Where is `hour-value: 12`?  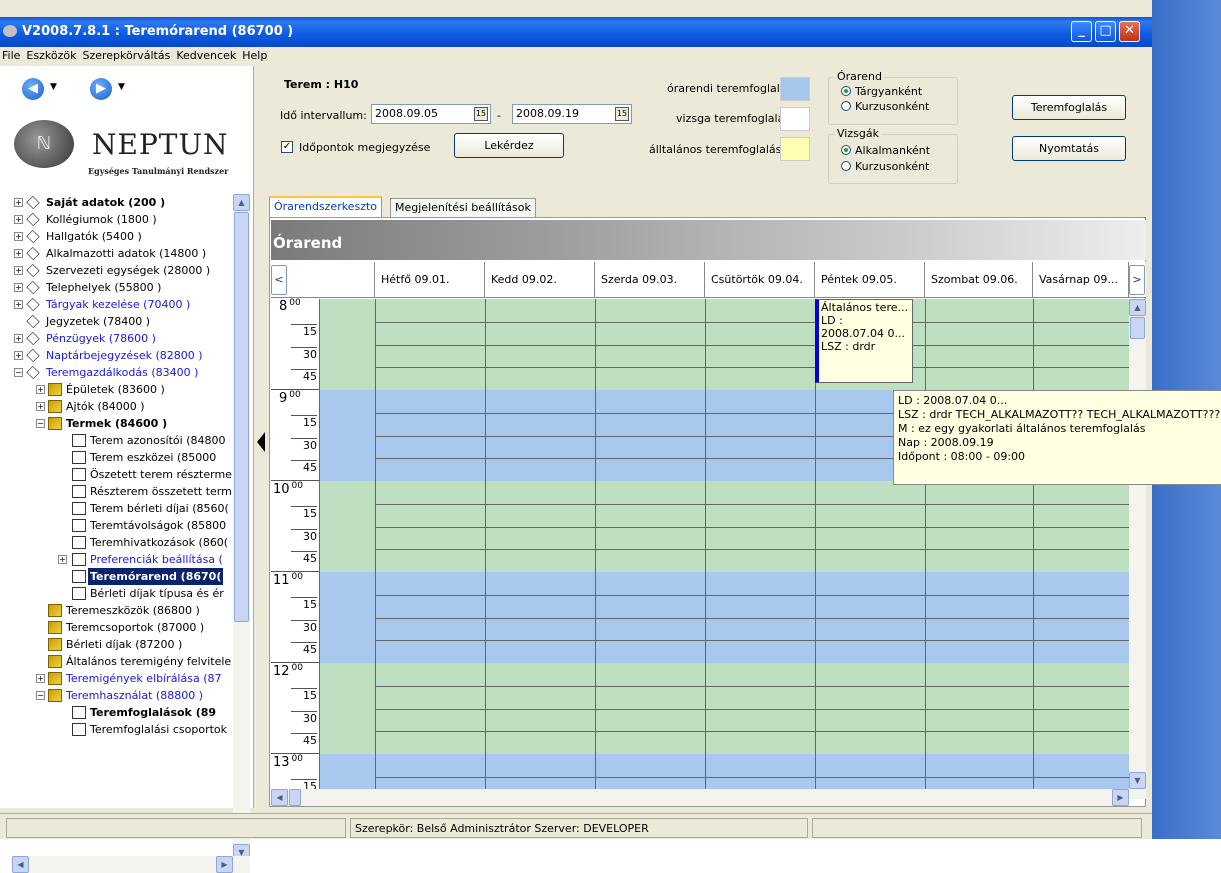 hour-value: 12 is located at coordinates (281, 672).